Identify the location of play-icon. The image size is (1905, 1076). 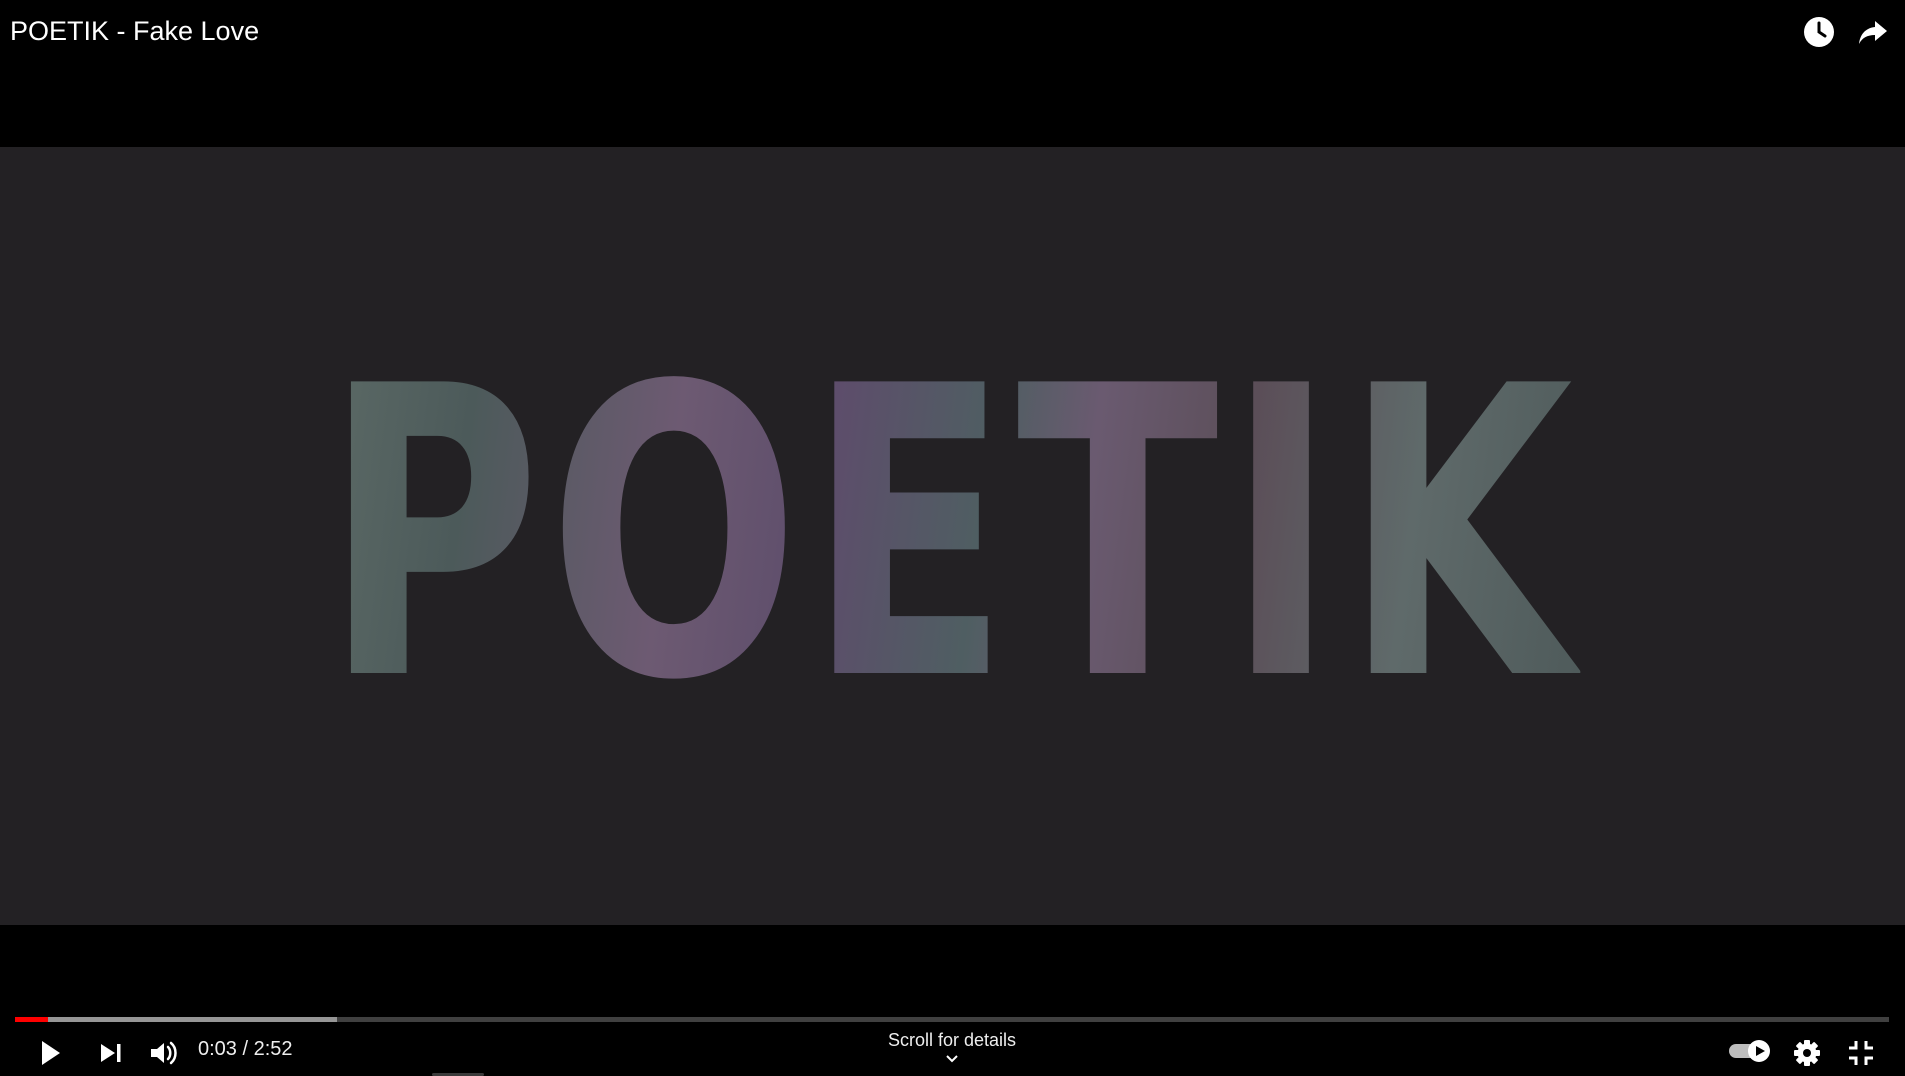
(51, 1053).